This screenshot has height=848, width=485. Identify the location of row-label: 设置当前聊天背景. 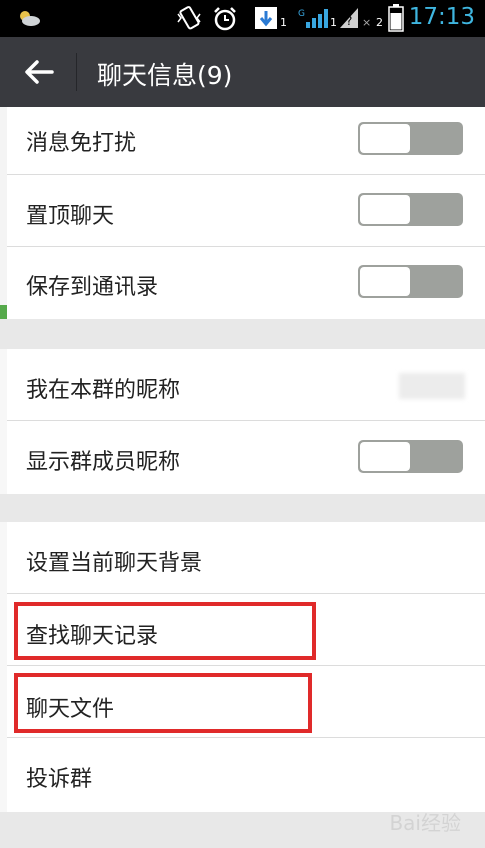
(114, 563).